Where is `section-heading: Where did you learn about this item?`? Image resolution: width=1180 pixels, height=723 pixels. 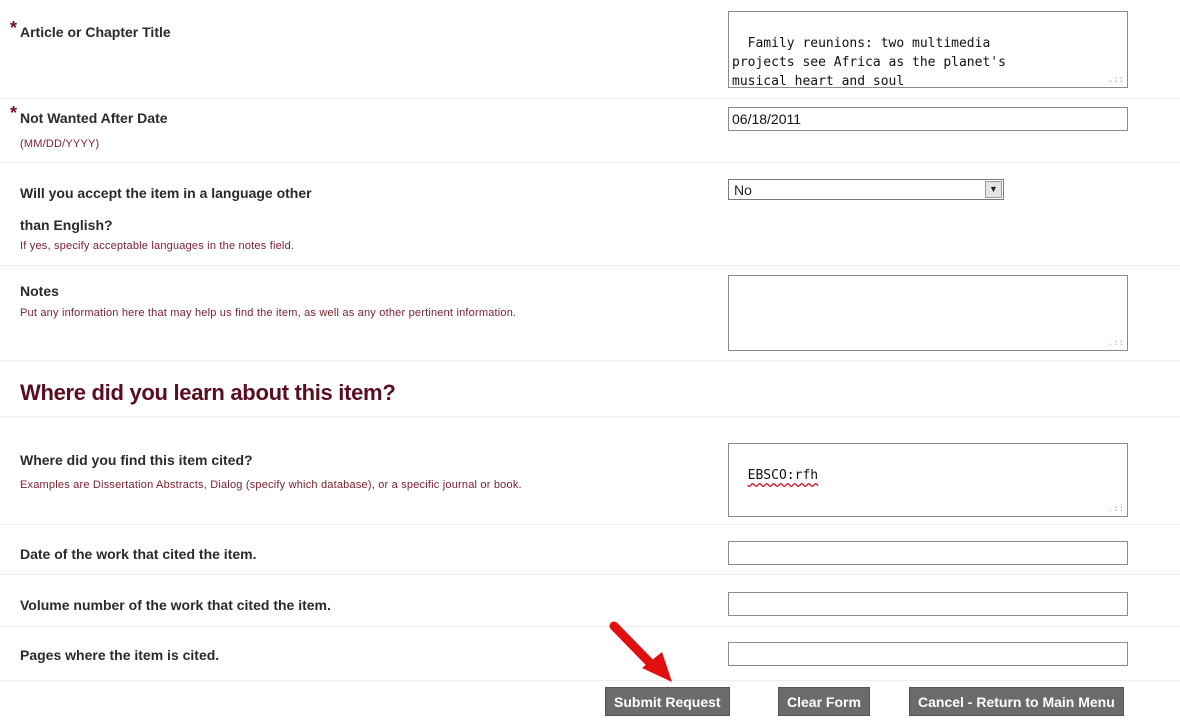 section-heading: Where did you learn about this item? is located at coordinates (208, 392).